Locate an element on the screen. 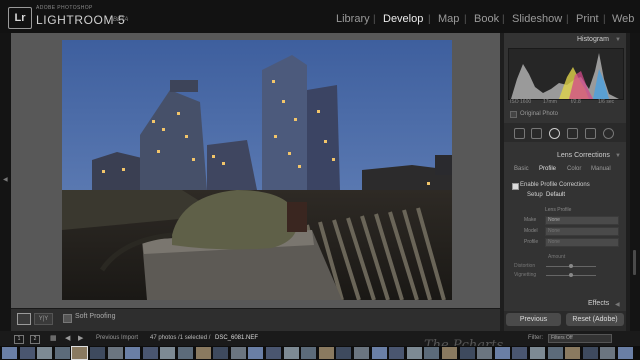  enable-profile-checkbox is located at coordinates (515, 186).